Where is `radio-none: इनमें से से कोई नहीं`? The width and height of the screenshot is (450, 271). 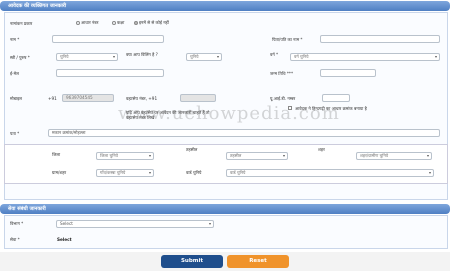
radio-none: इनमें से से कोई नहीं is located at coordinates (151, 23).